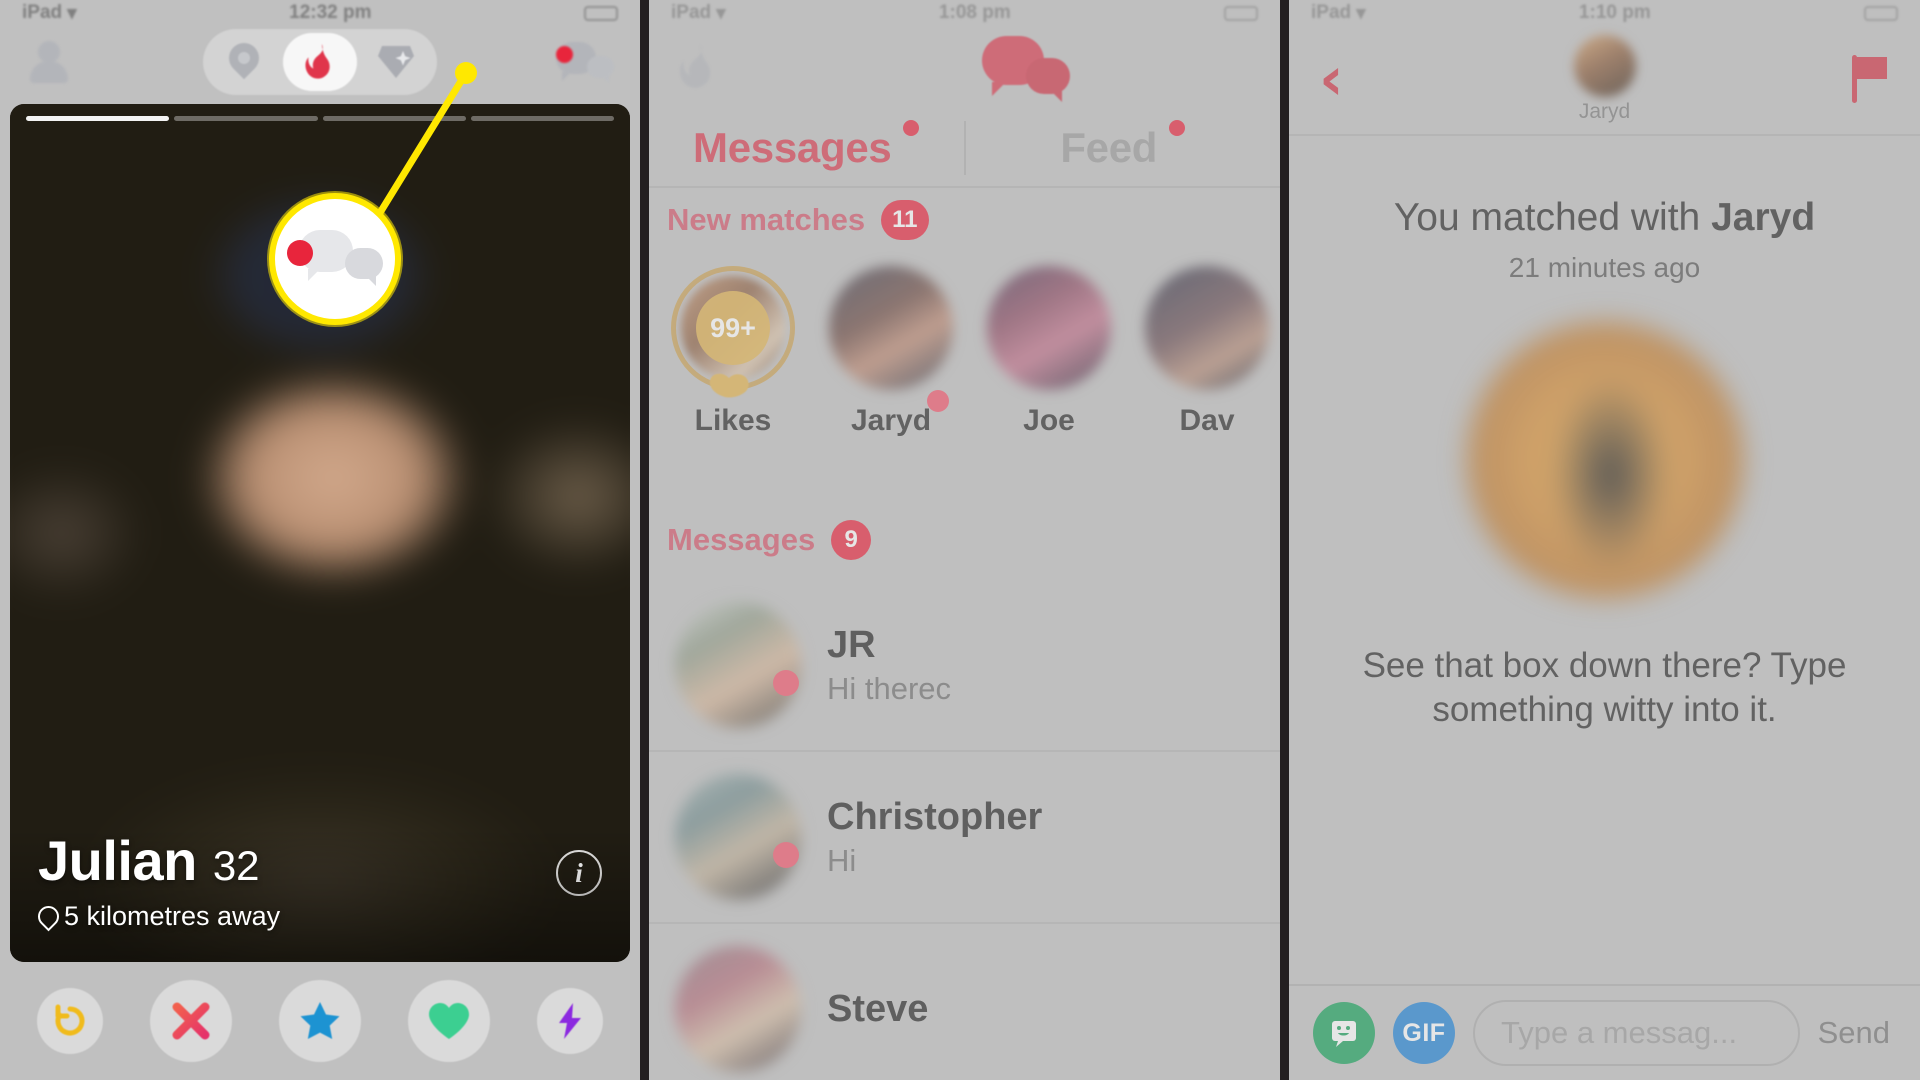 The height and width of the screenshot is (1080, 1920). What do you see at coordinates (741, 539) in the screenshot?
I see `messages-title: Messages` at bounding box center [741, 539].